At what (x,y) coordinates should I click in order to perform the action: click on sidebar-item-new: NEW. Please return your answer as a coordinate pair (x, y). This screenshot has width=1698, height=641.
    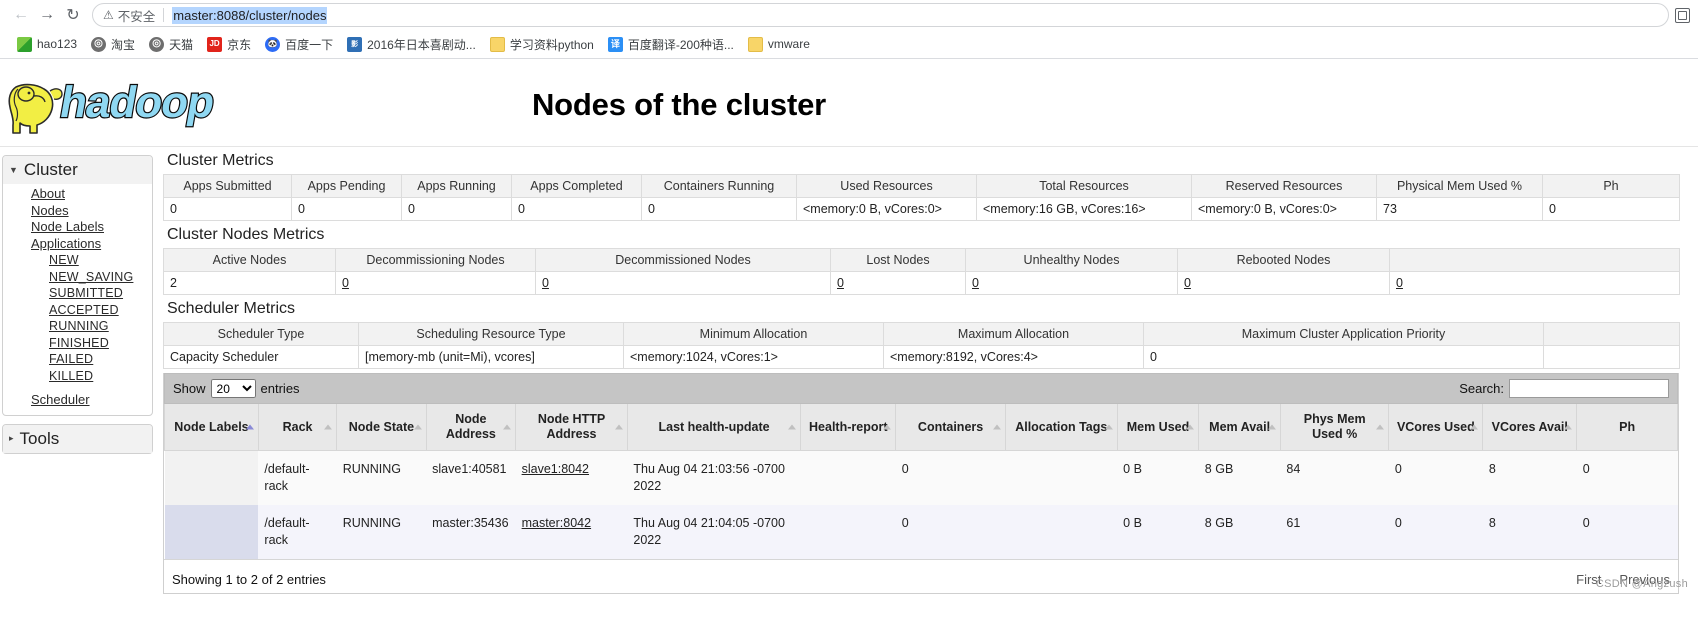
    Looking at the image, I should click on (77, 260).